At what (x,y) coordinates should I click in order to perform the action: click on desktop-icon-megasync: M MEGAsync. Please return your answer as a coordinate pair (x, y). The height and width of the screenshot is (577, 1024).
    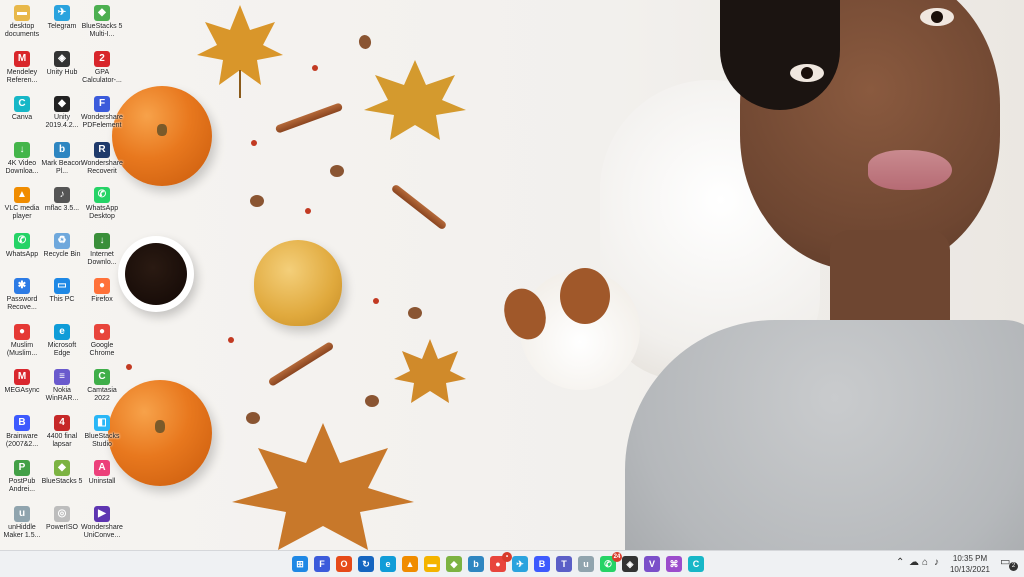
    Looking at the image, I should click on (22, 388).